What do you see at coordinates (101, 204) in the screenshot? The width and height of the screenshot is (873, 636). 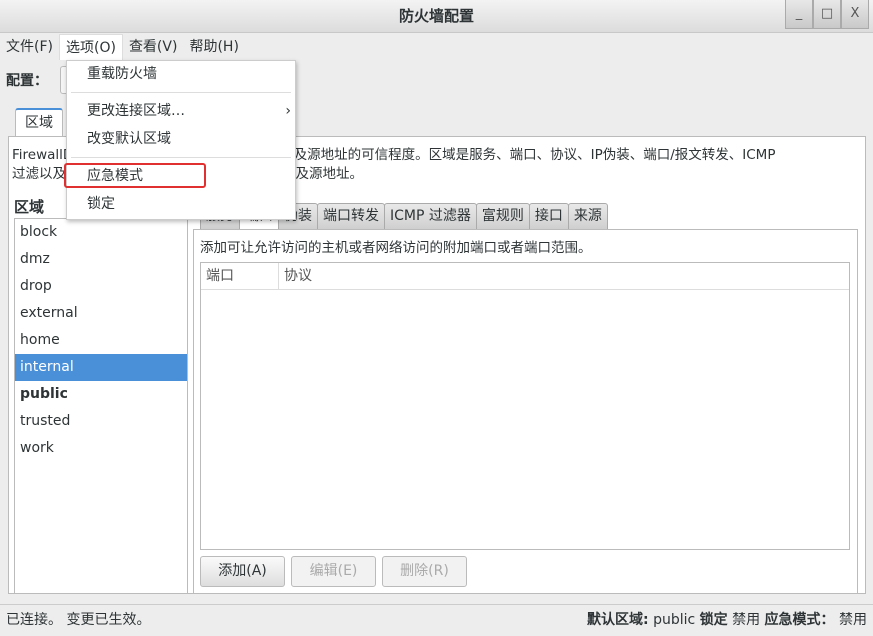 I see `menu-item-lockdown: 锁定` at bounding box center [101, 204].